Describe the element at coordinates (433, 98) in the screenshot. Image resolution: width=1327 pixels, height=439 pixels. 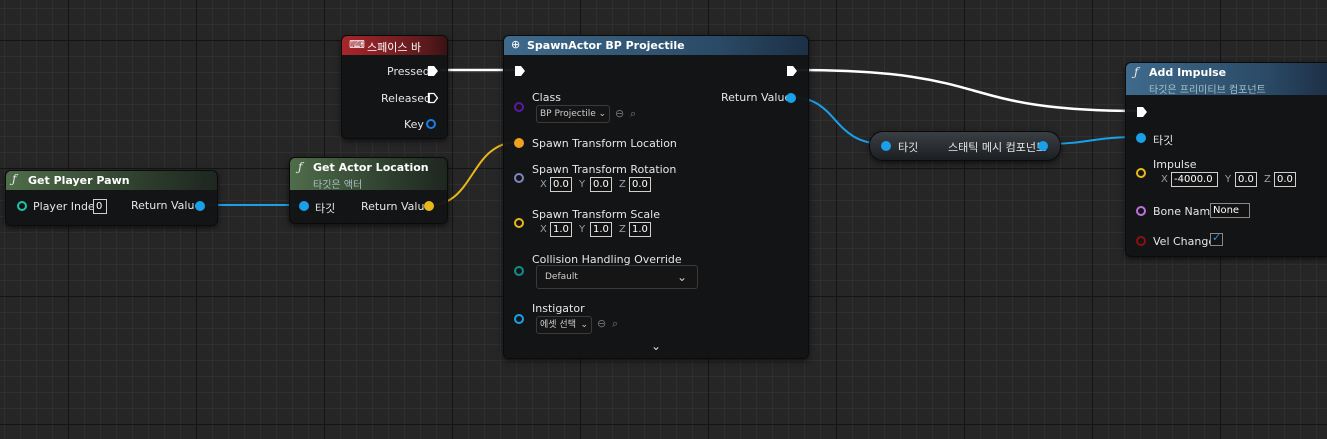
I see `released-exec-pin` at that location.